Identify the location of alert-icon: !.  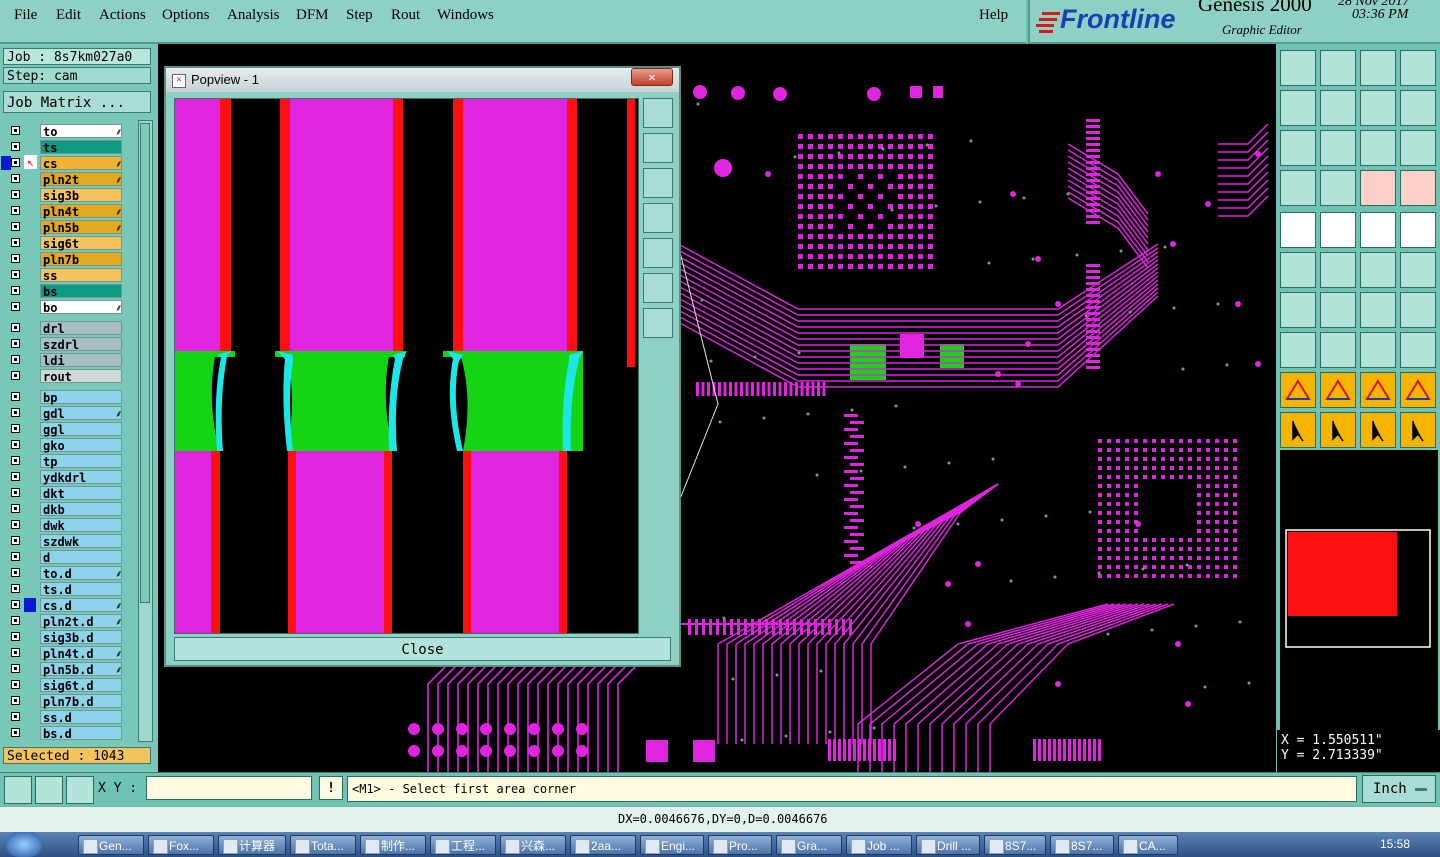
(331, 788).